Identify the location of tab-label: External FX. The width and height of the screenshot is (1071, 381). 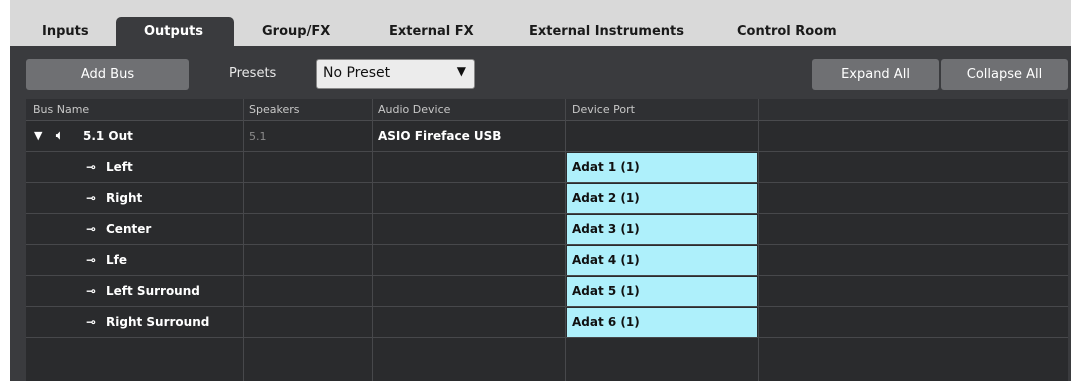
(431, 31).